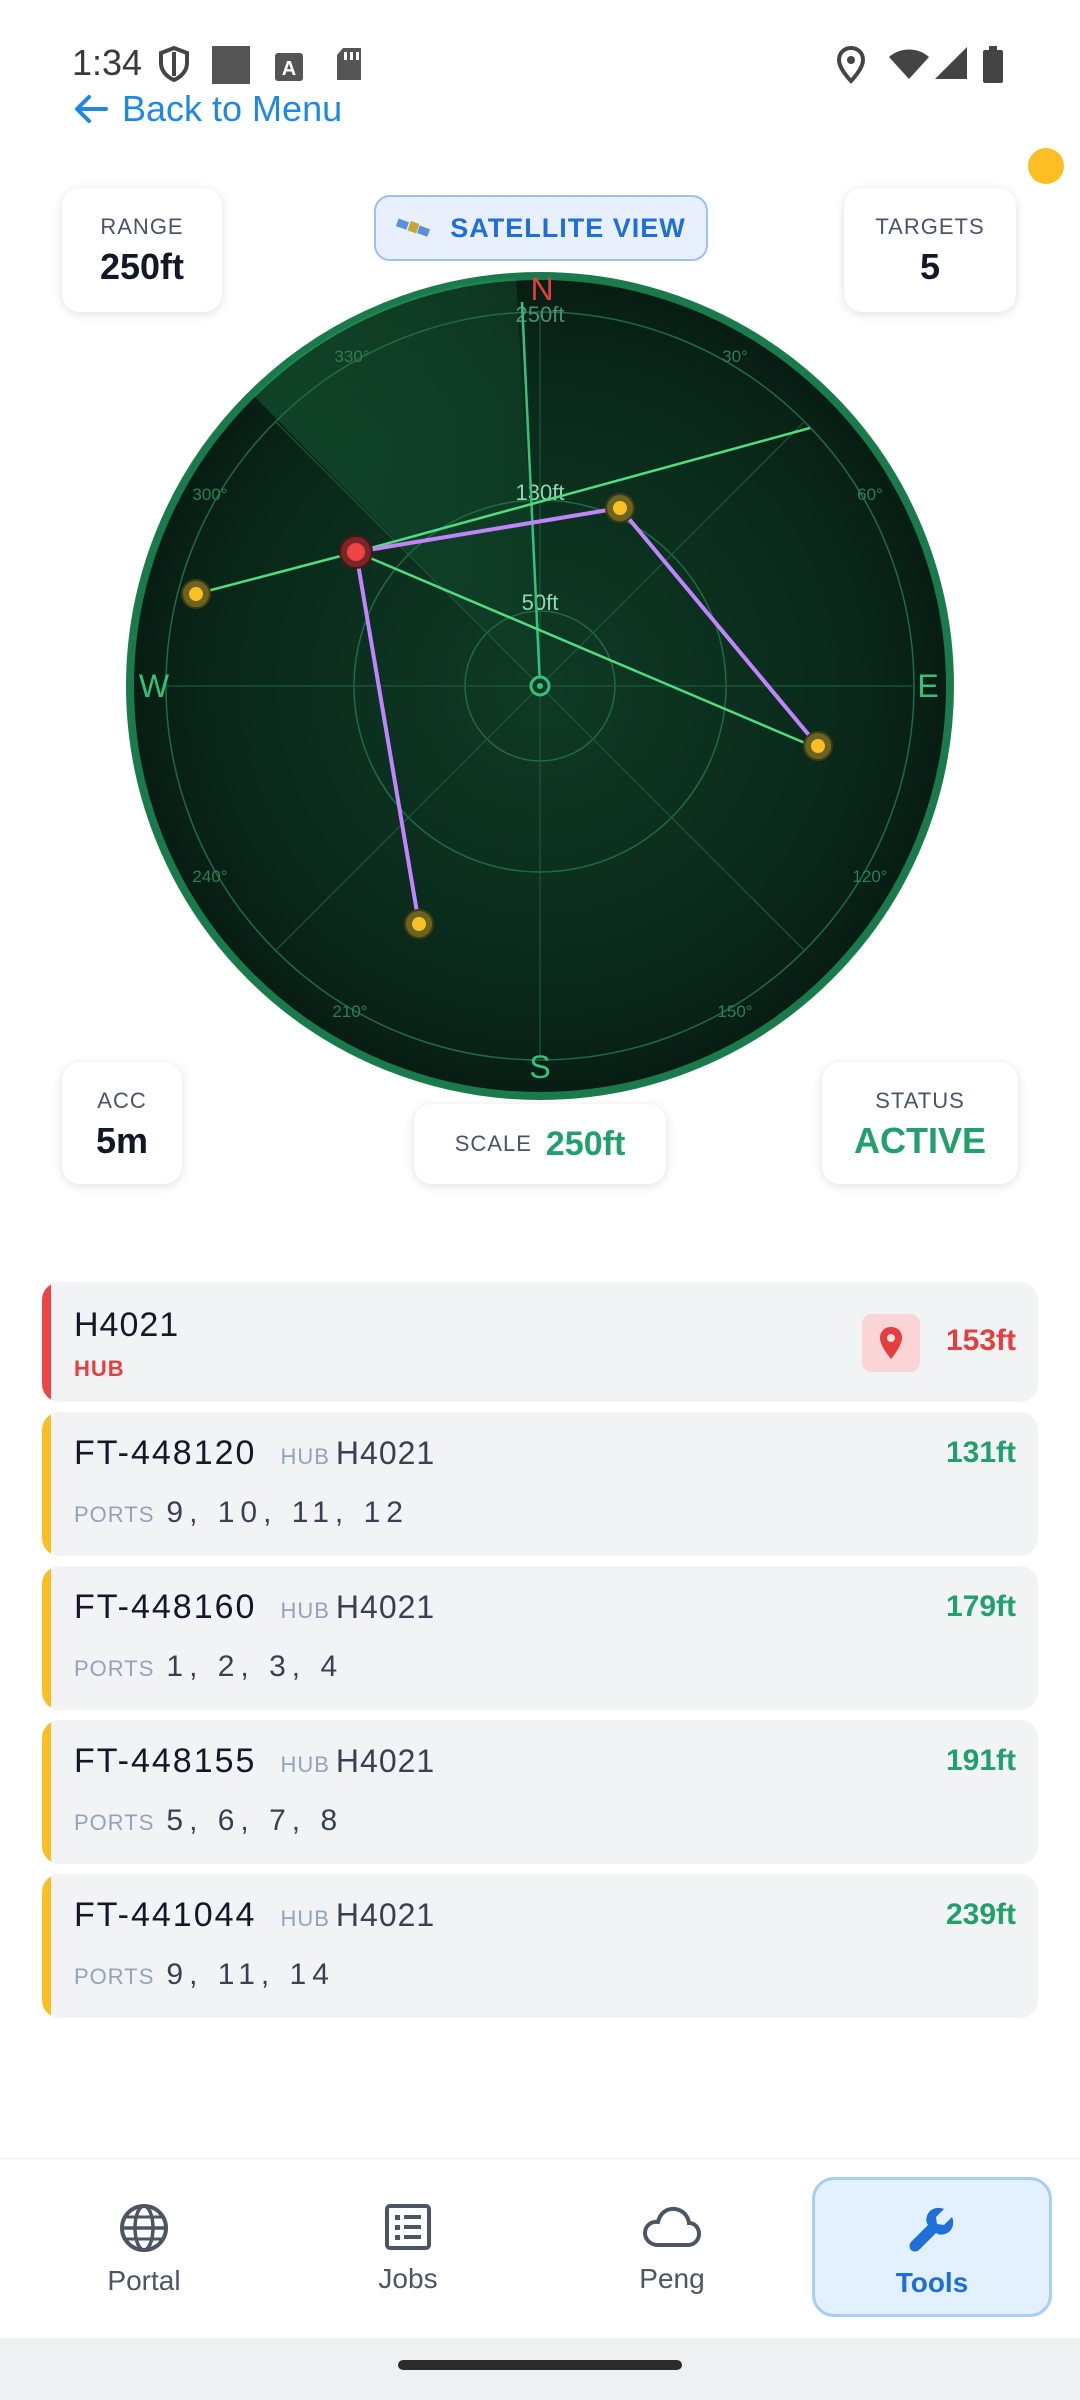 The height and width of the screenshot is (2400, 1080). I want to click on bottom-nav: Portal Jobs Peng Tools, so click(540, 2248).